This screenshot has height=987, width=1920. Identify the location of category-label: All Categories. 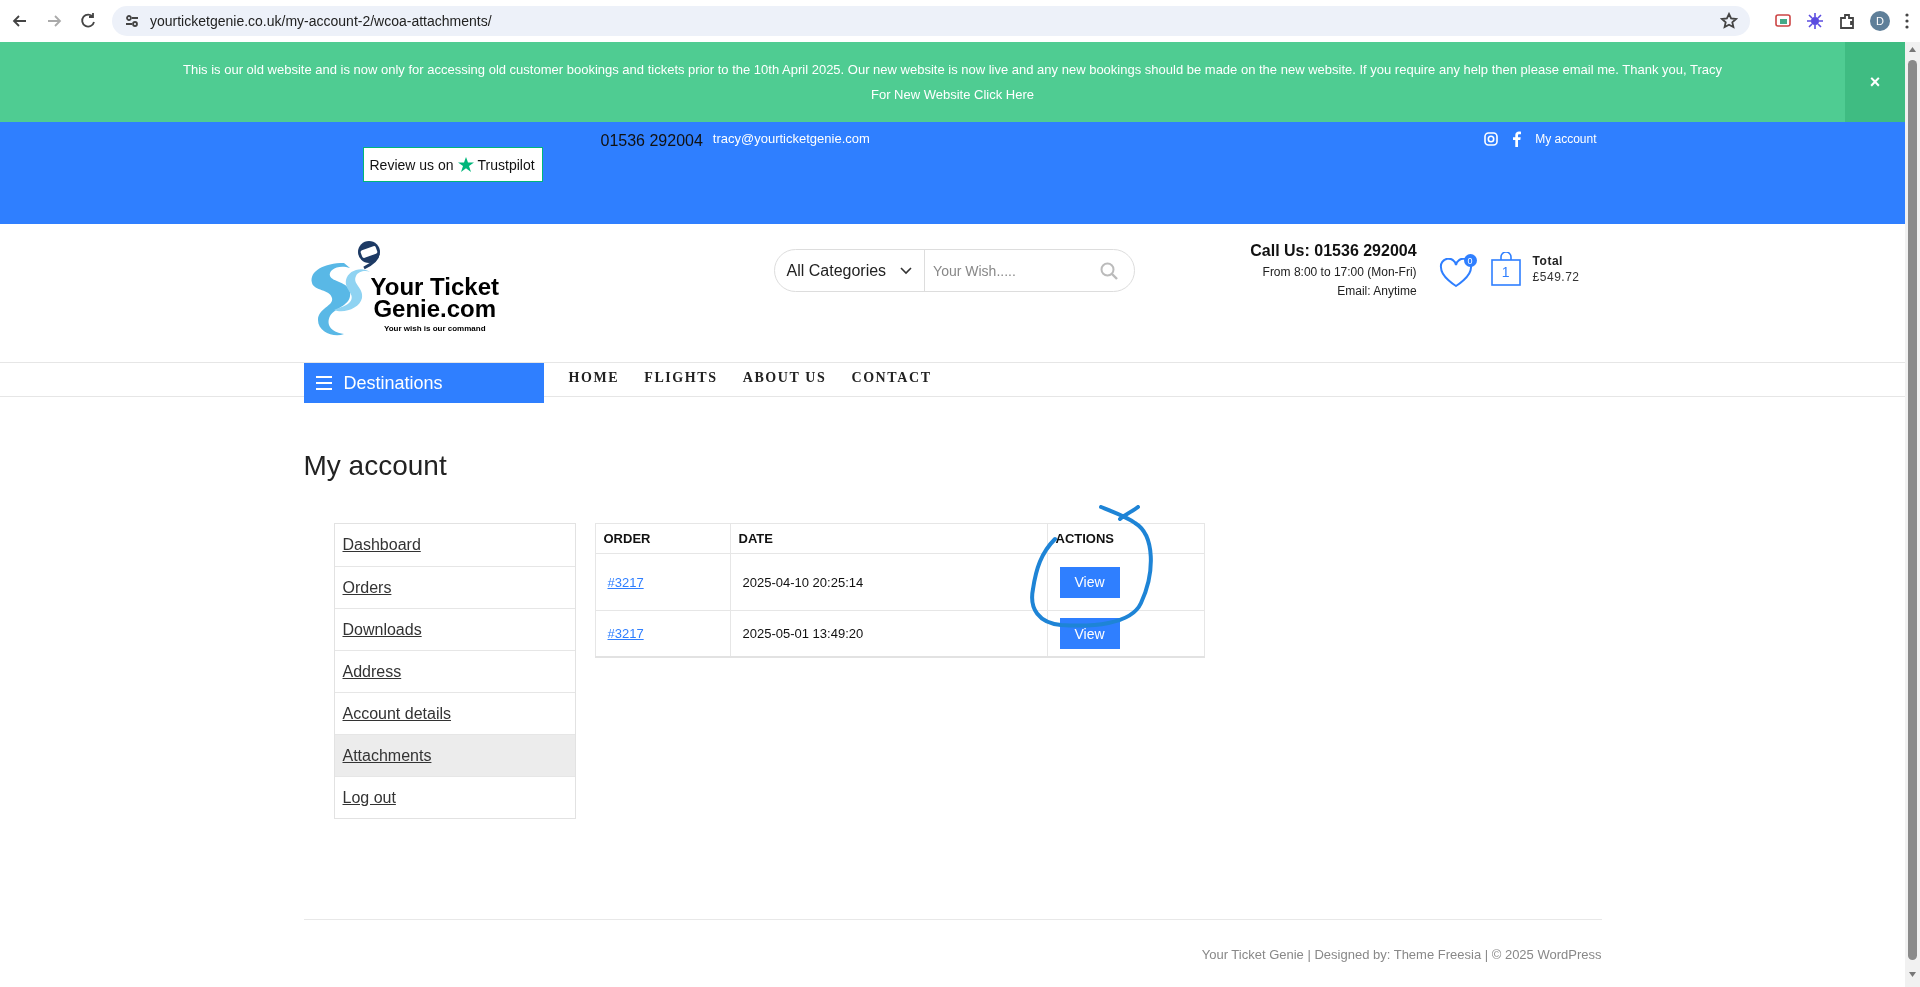
(836, 270).